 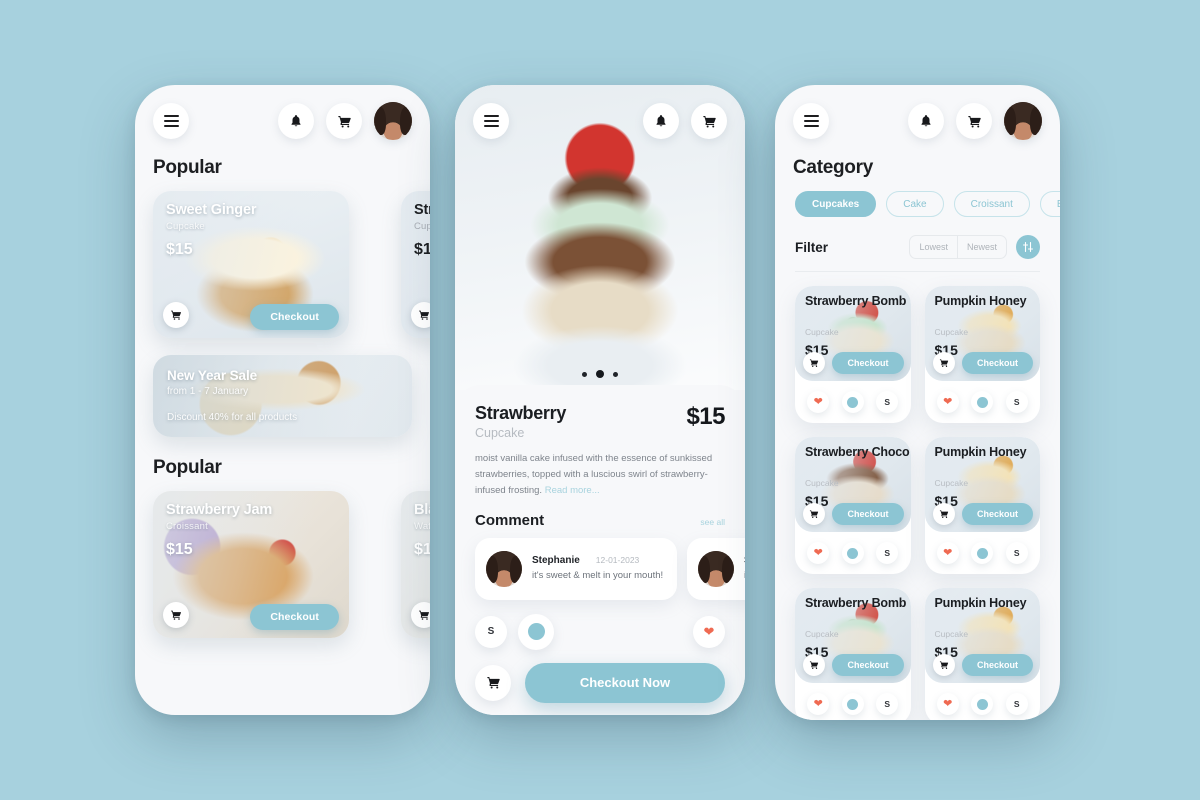 I want to click on category-chip-croissant: Croissant, so click(x=991, y=204).